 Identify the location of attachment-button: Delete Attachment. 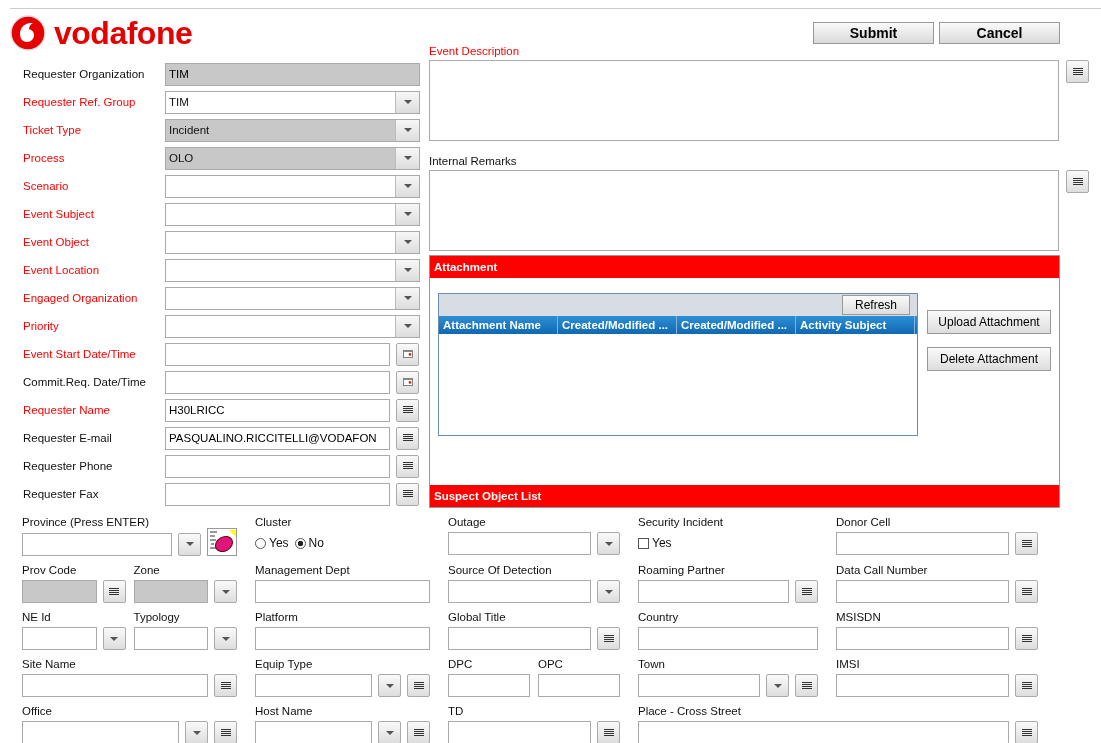
(989, 359).